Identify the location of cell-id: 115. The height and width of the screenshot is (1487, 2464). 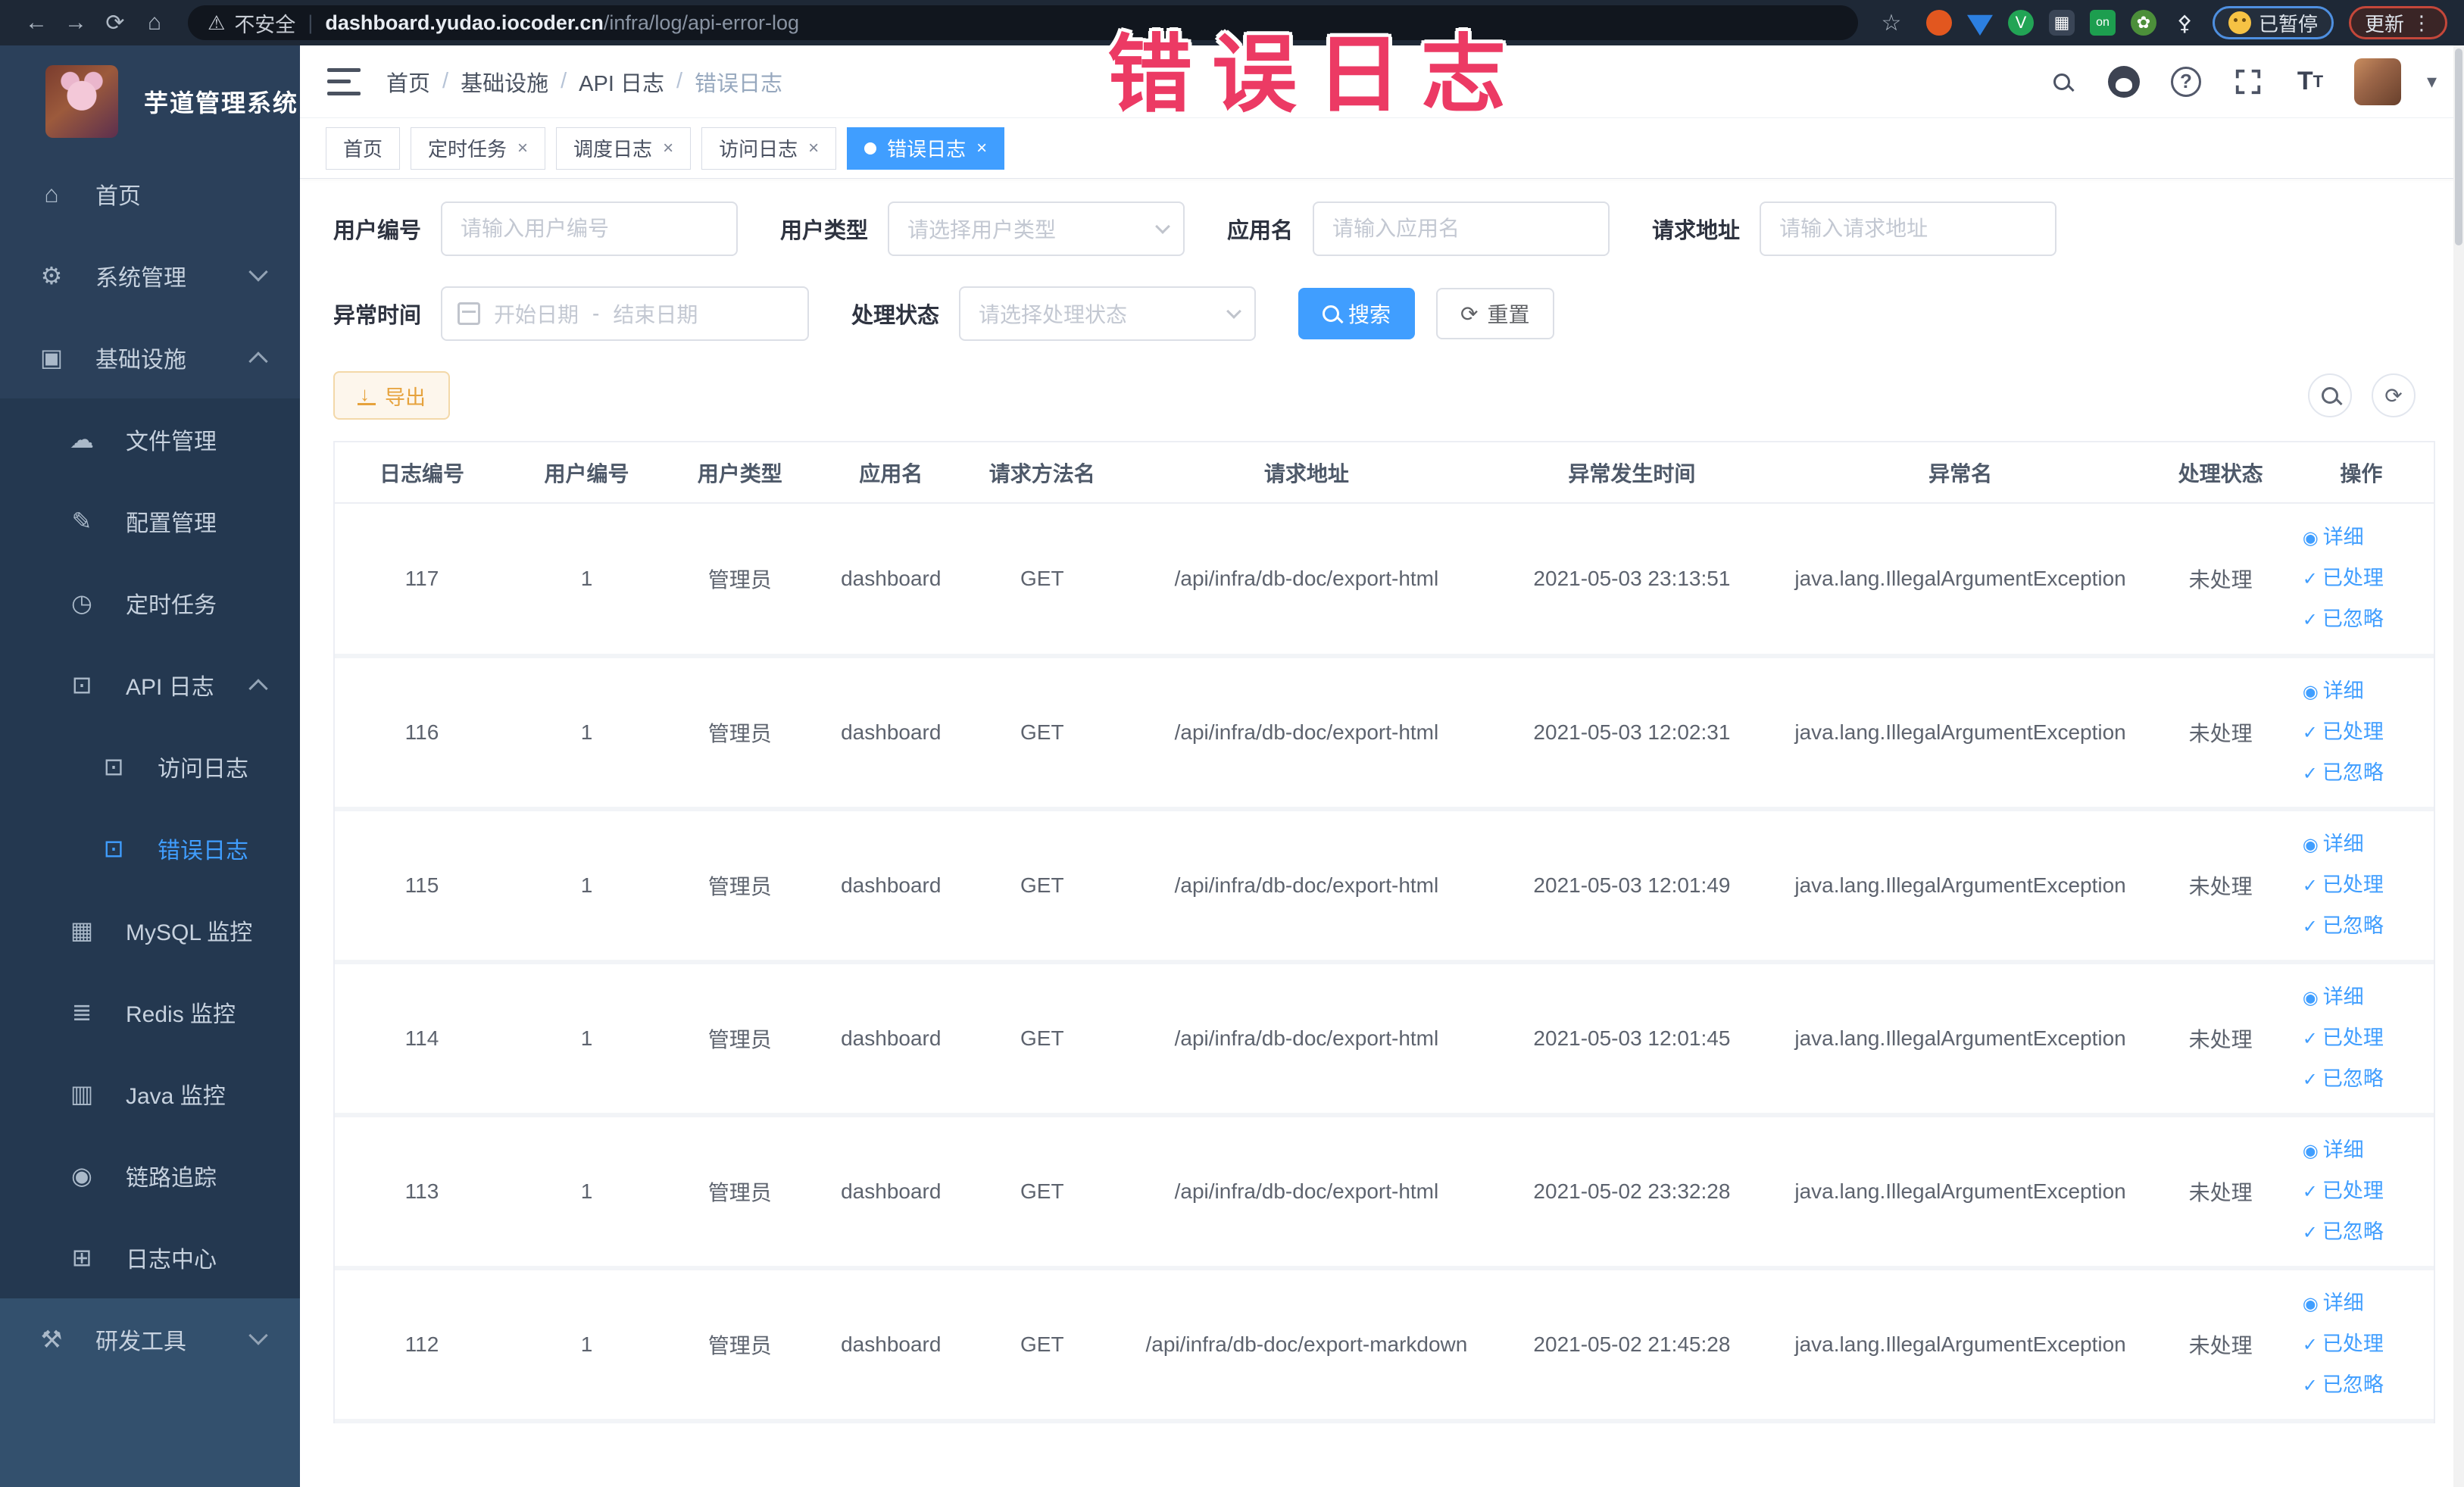
(422, 886).